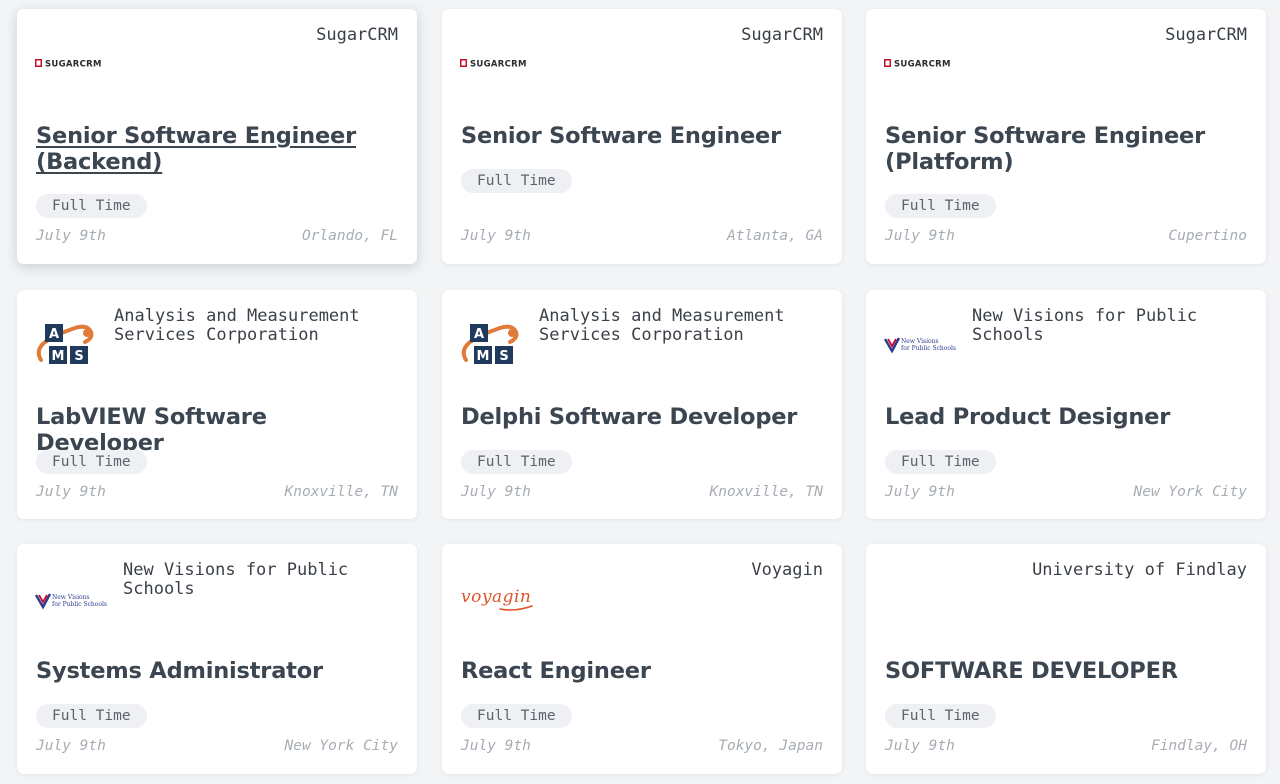 This screenshot has width=1280, height=784. I want to click on job-title-link: Systems Administrator, so click(217, 671).